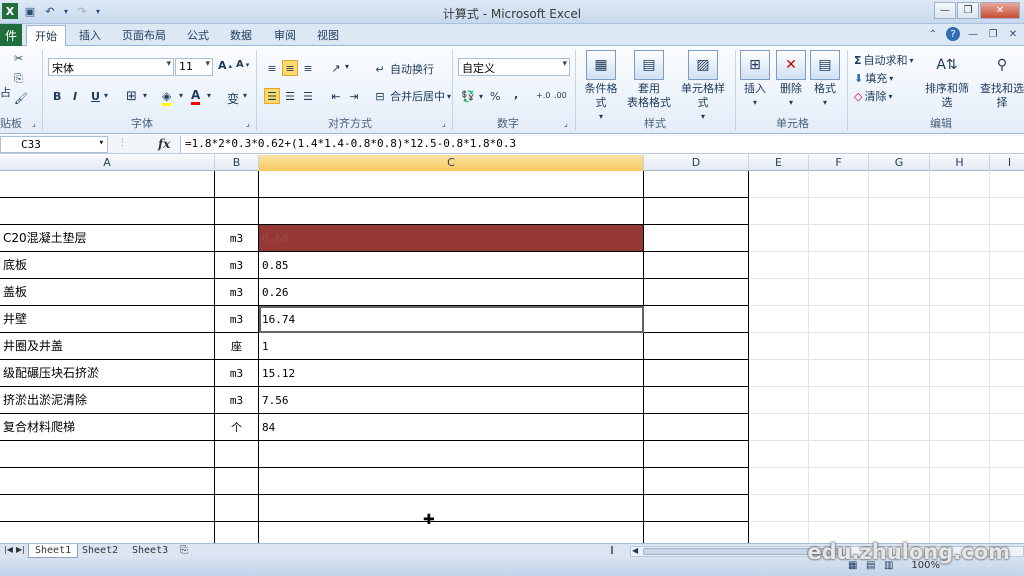 This screenshot has height=576, width=1024. I want to click on number-dialog-icon: ⌟, so click(566, 123).